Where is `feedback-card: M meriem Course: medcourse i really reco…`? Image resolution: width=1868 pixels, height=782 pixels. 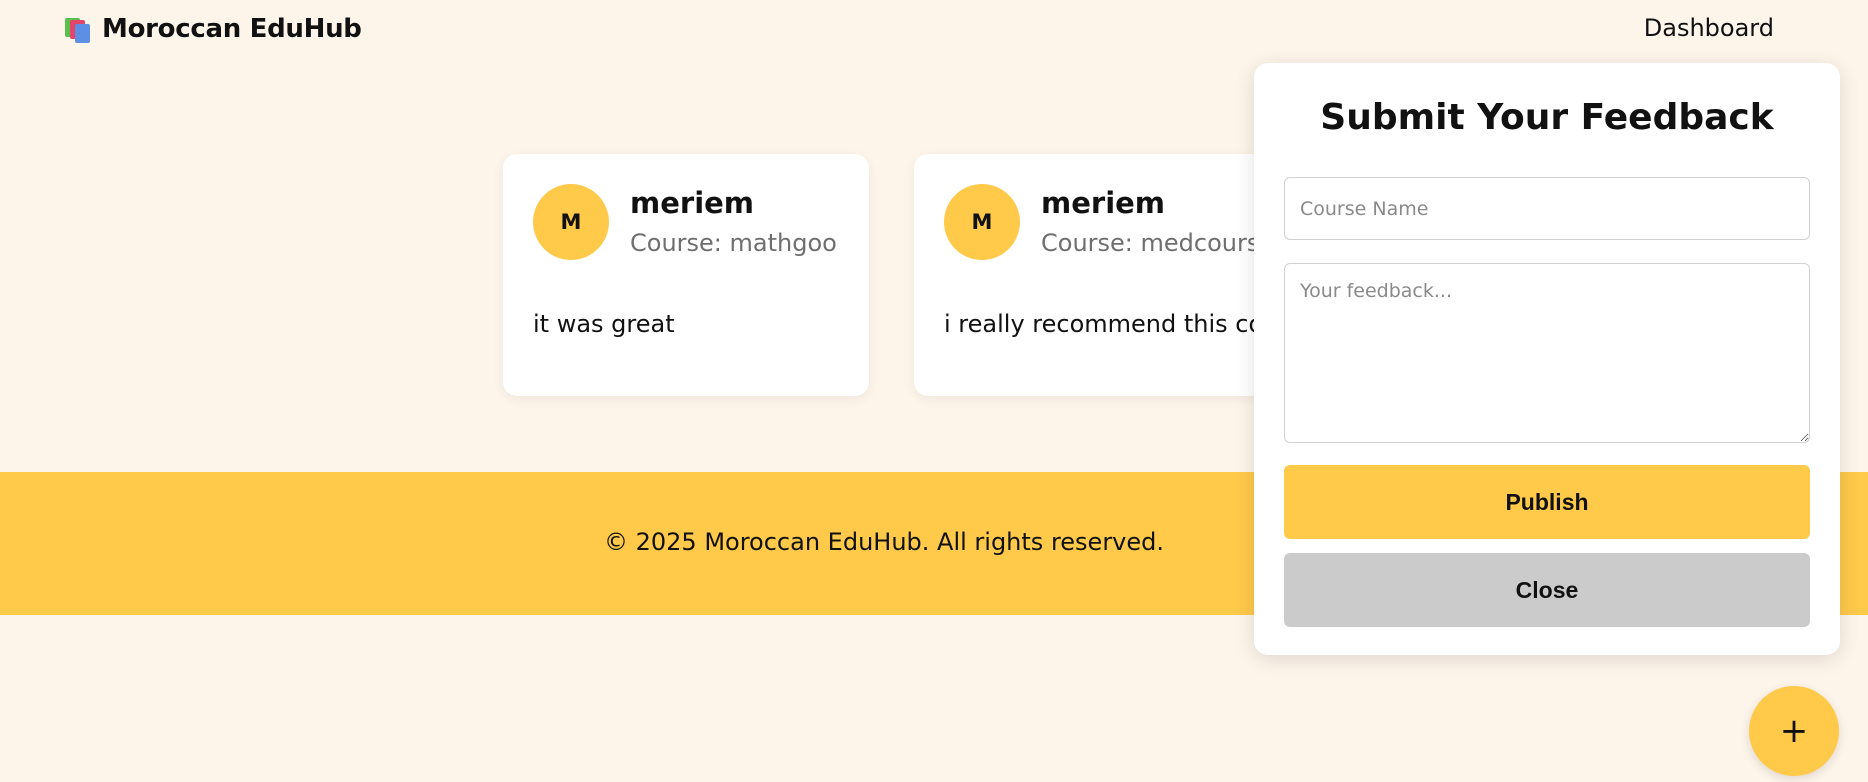 feedback-card: M meriem Course: medcourse i really reco… is located at coordinates (1097, 275).